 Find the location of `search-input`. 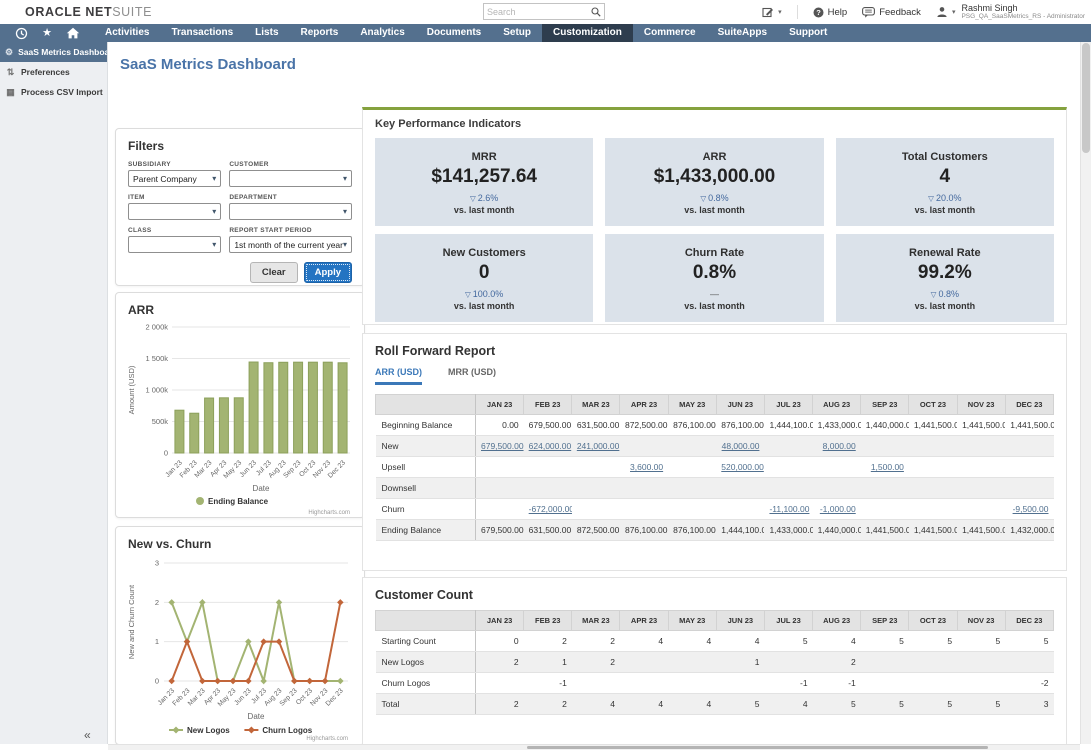

search-input is located at coordinates (536, 11).